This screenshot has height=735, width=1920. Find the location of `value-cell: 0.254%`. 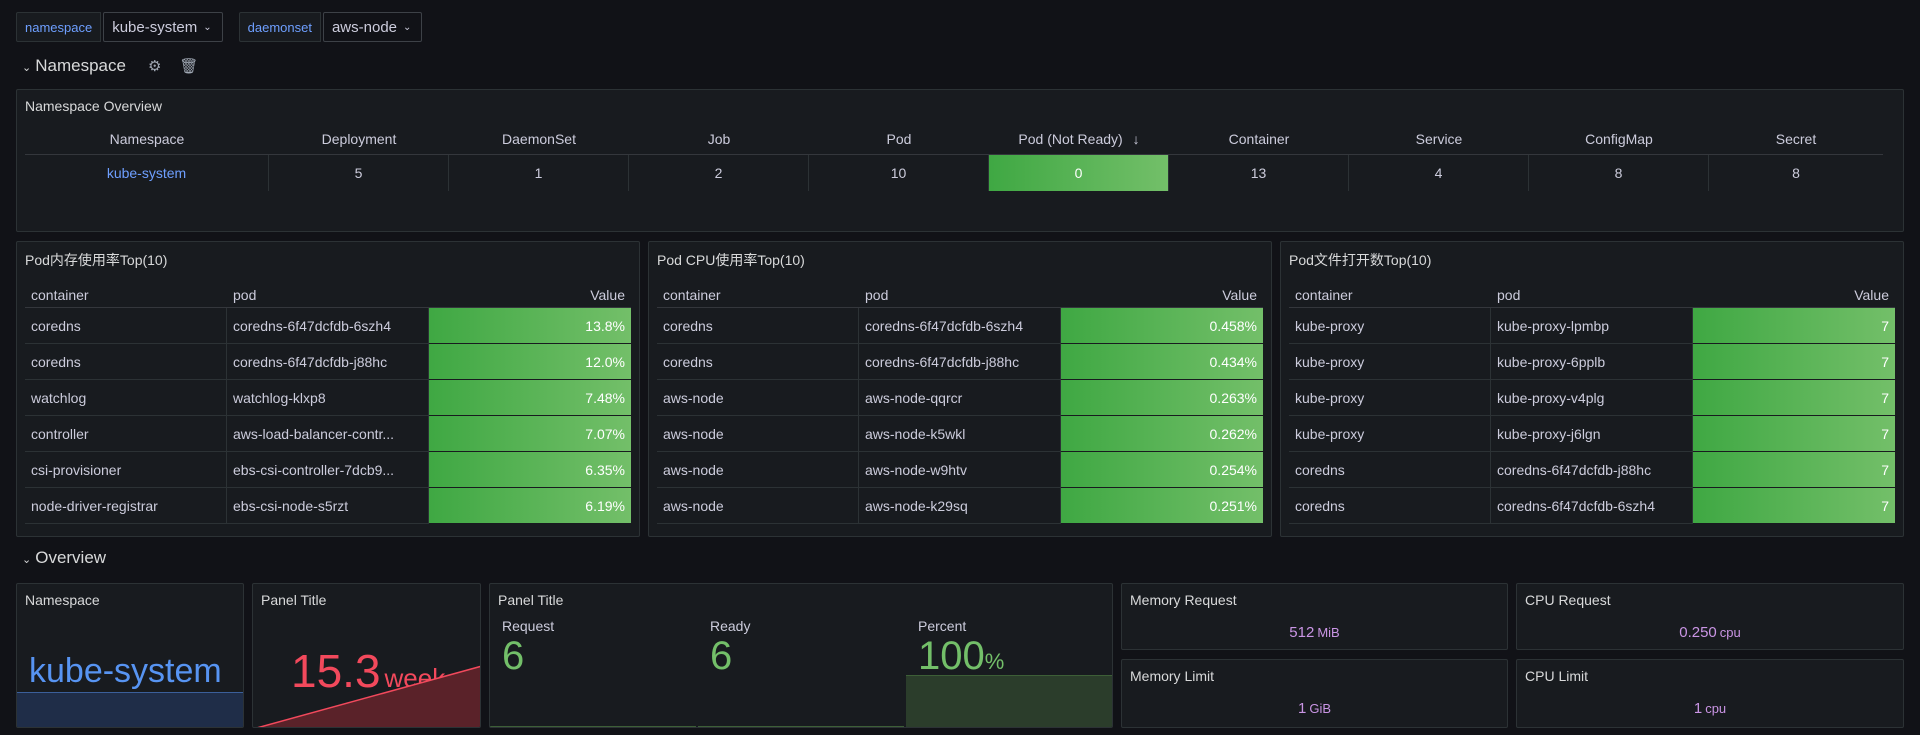

value-cell: 0.254% is located at coordinates (1162, 470).